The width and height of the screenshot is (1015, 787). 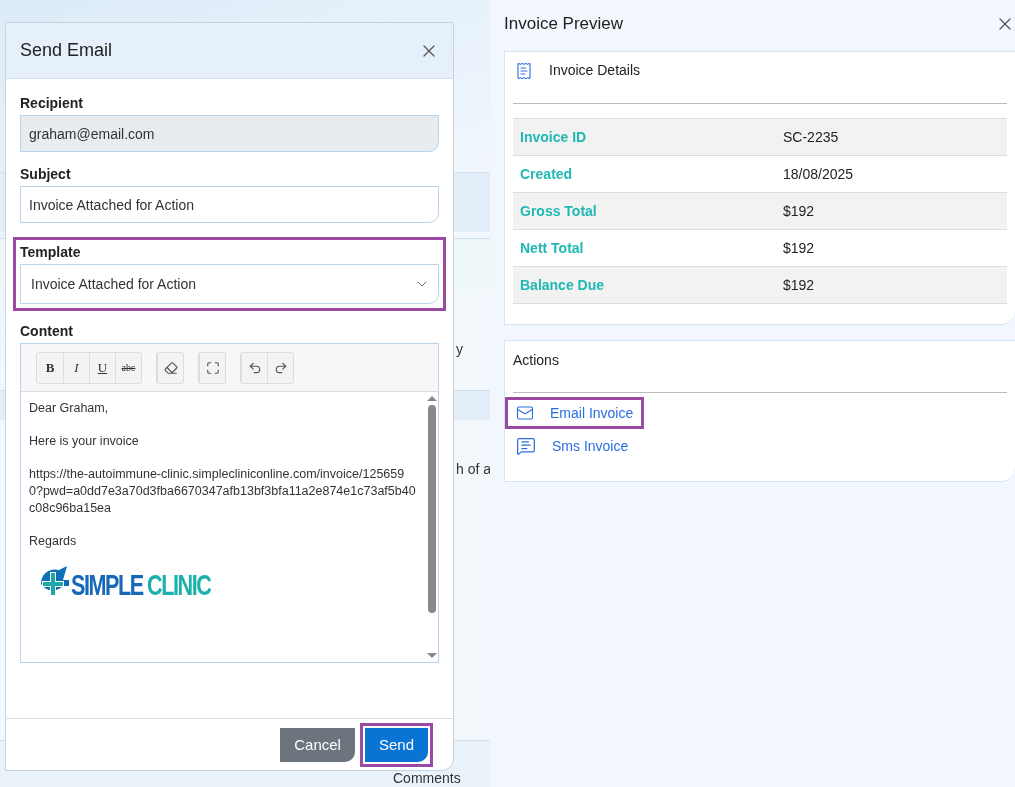 I want to click on fullscreen-icon, so click(x=212, y=367).